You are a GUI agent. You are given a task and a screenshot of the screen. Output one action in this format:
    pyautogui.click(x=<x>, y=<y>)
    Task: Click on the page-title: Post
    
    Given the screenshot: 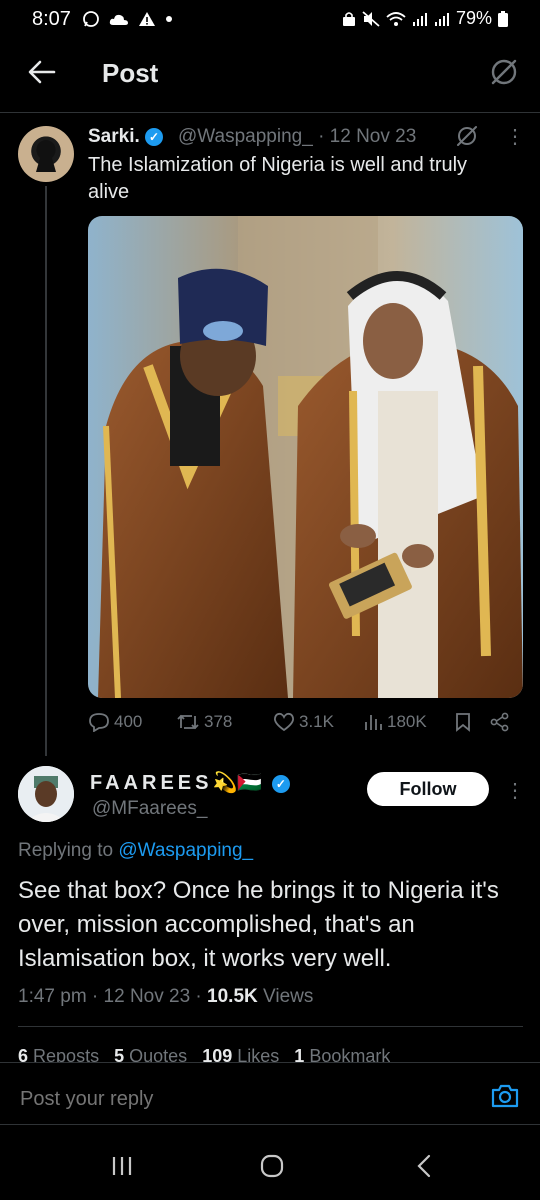 What is the action you would take?
    pyautogui.click(x=130, y=73)
    